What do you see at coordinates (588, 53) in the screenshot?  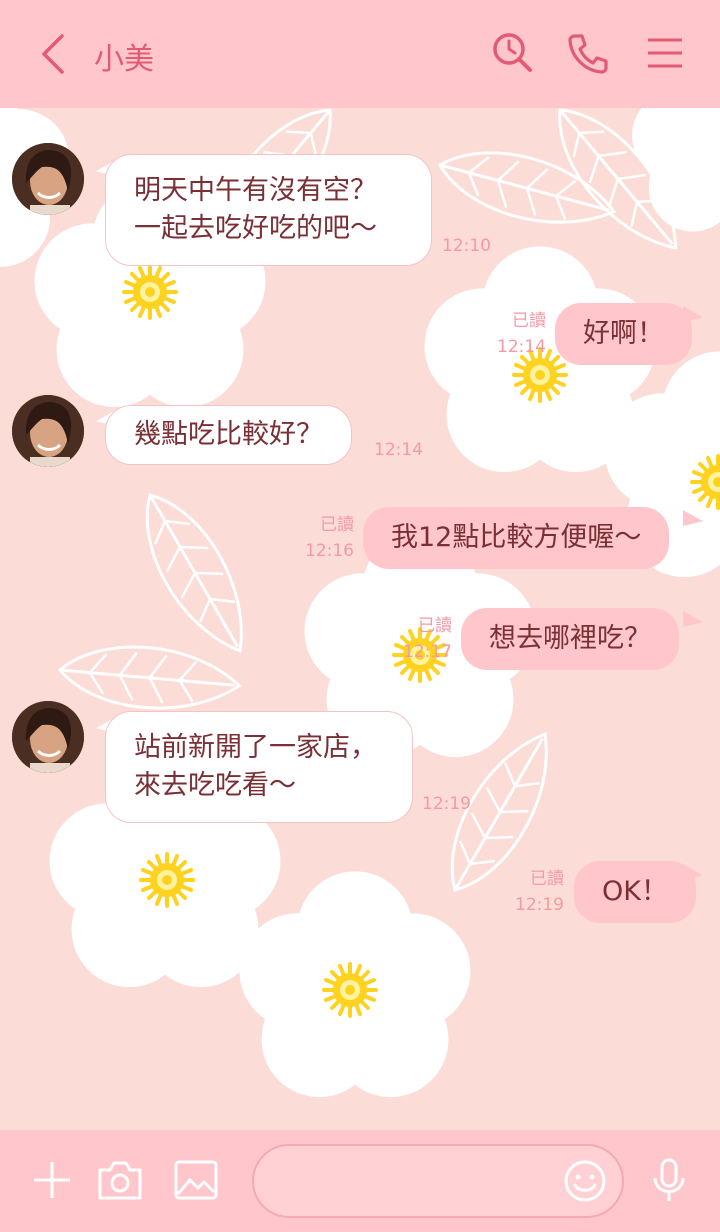 I see `phone-icon` at bounding box center [588, 53].